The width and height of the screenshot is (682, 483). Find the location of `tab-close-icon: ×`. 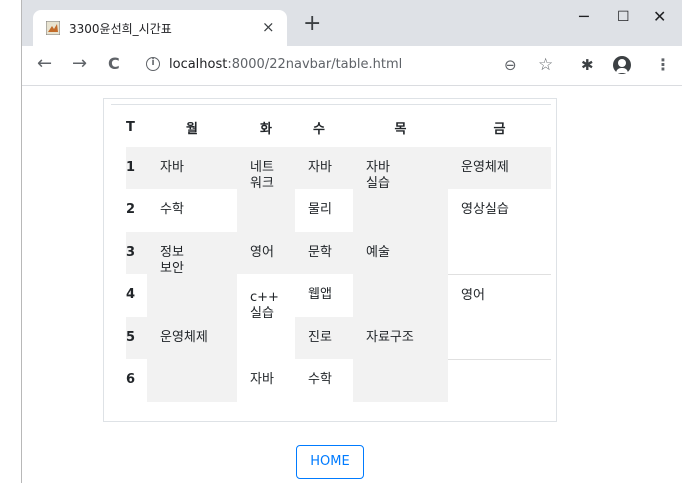

tab-close-icon: × is located at coordinates (268, 27).